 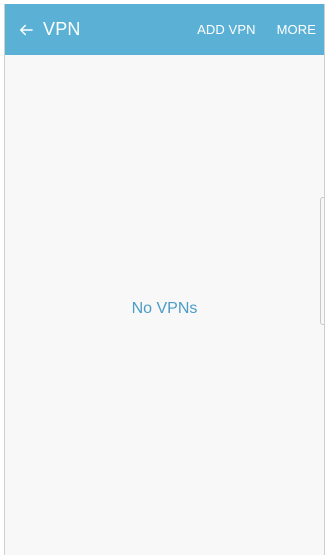 I want to click on arrow-left-icon, so click(x=26, y=29).